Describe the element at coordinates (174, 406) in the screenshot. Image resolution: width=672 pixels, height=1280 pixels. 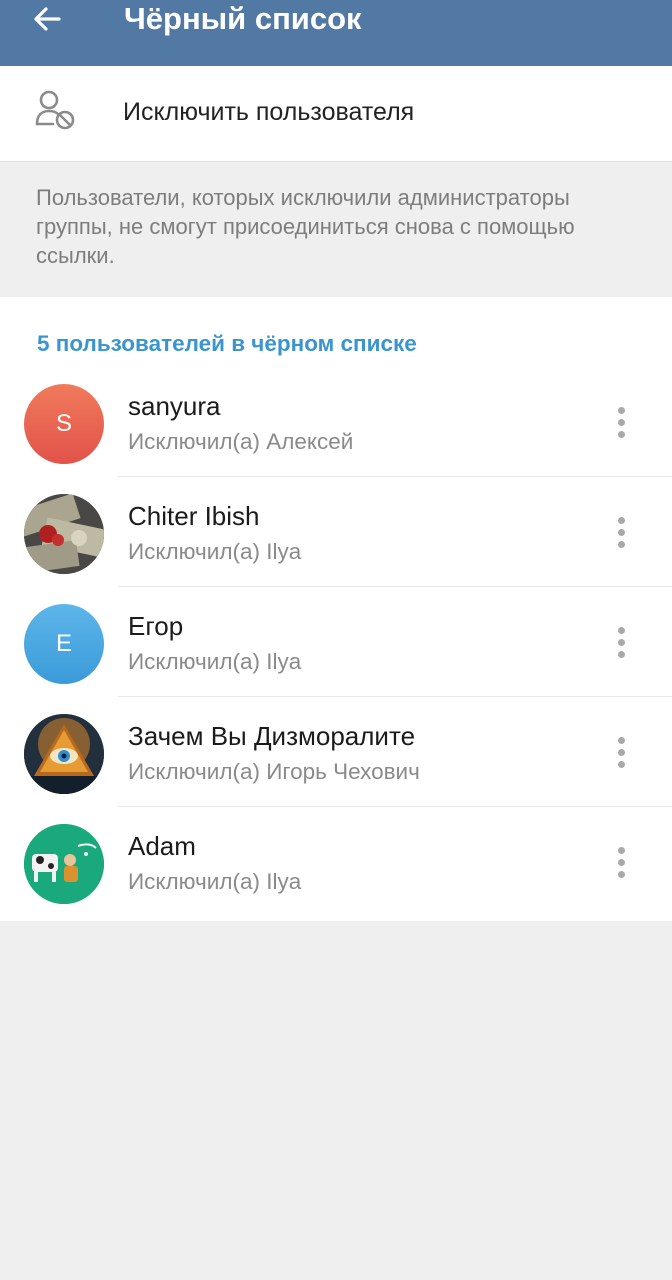
I see `user-name: sanyura` at that location.